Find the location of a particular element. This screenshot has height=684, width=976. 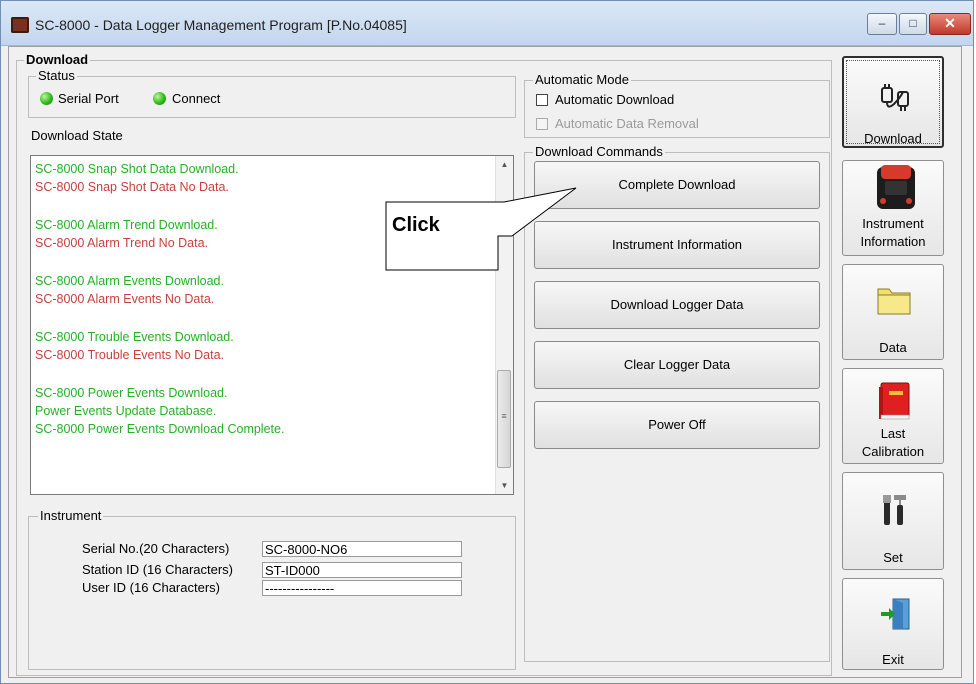

sidebar-download-button: Download is located at coordinates (893, 102).